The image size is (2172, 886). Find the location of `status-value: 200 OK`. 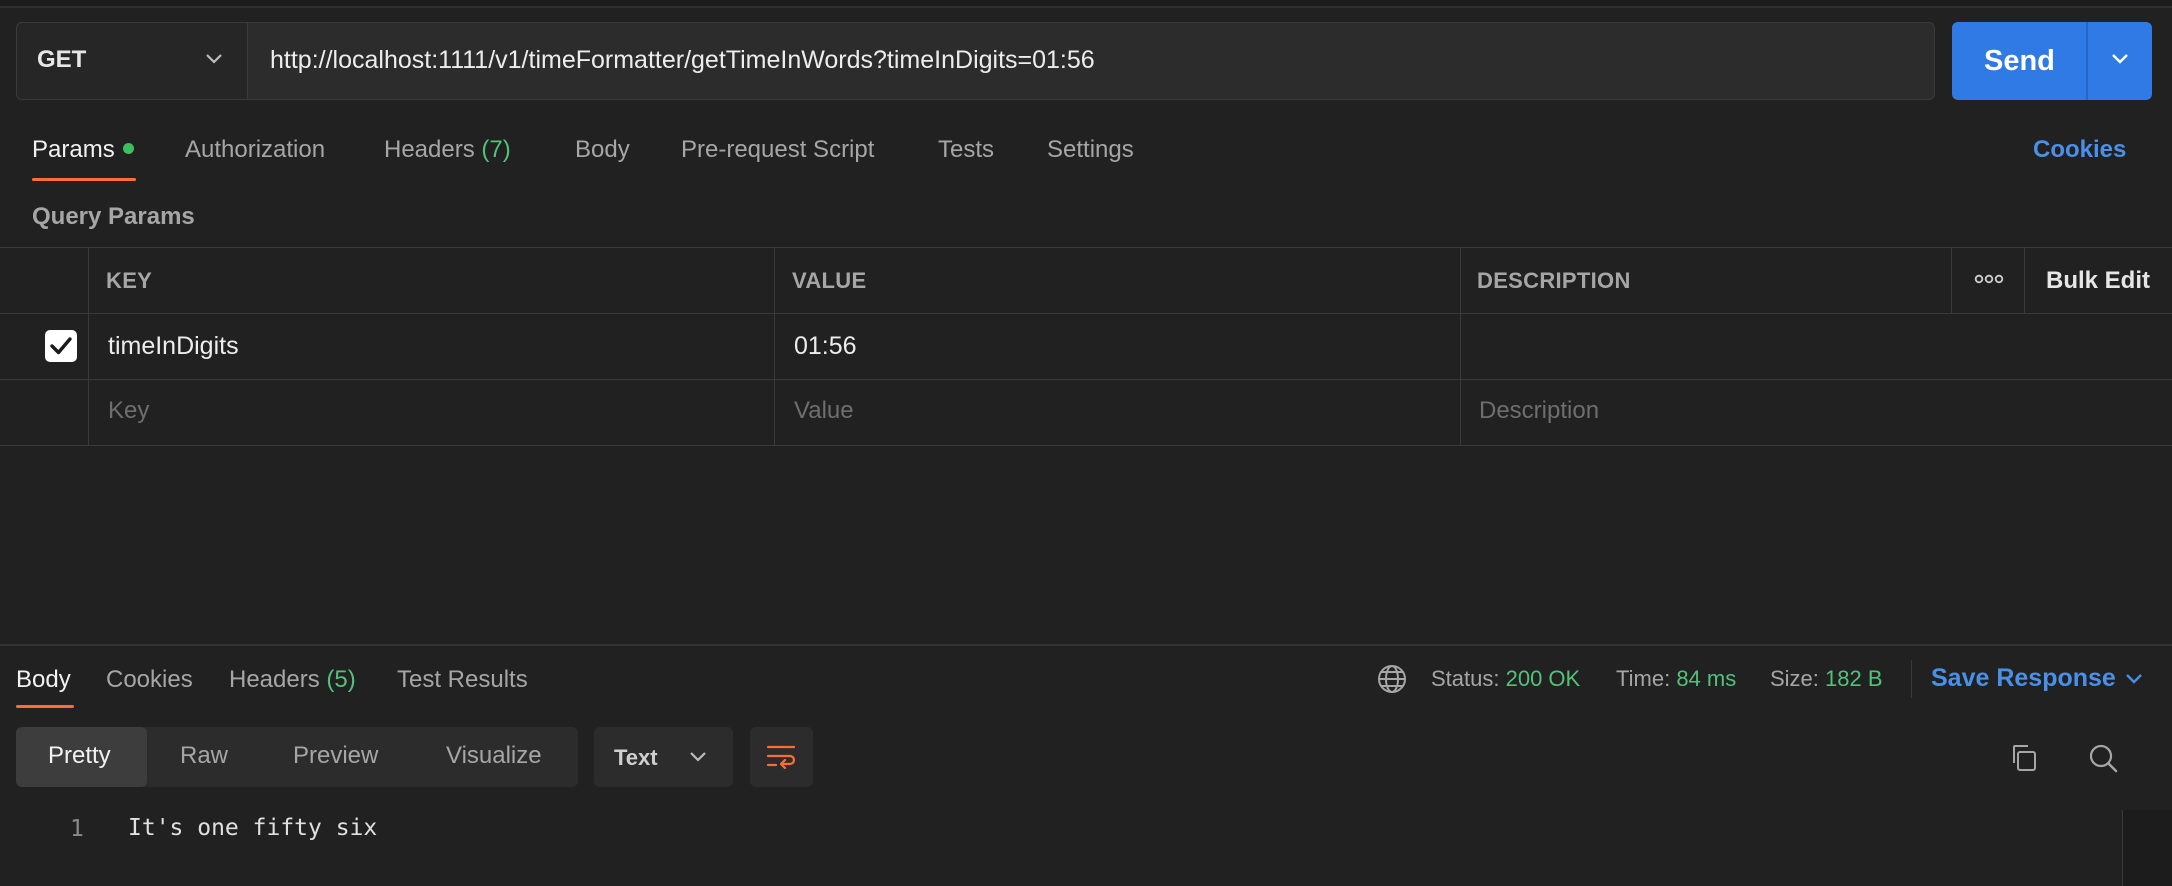

status-value: 200 OK is located at coordinates (1543, 678).